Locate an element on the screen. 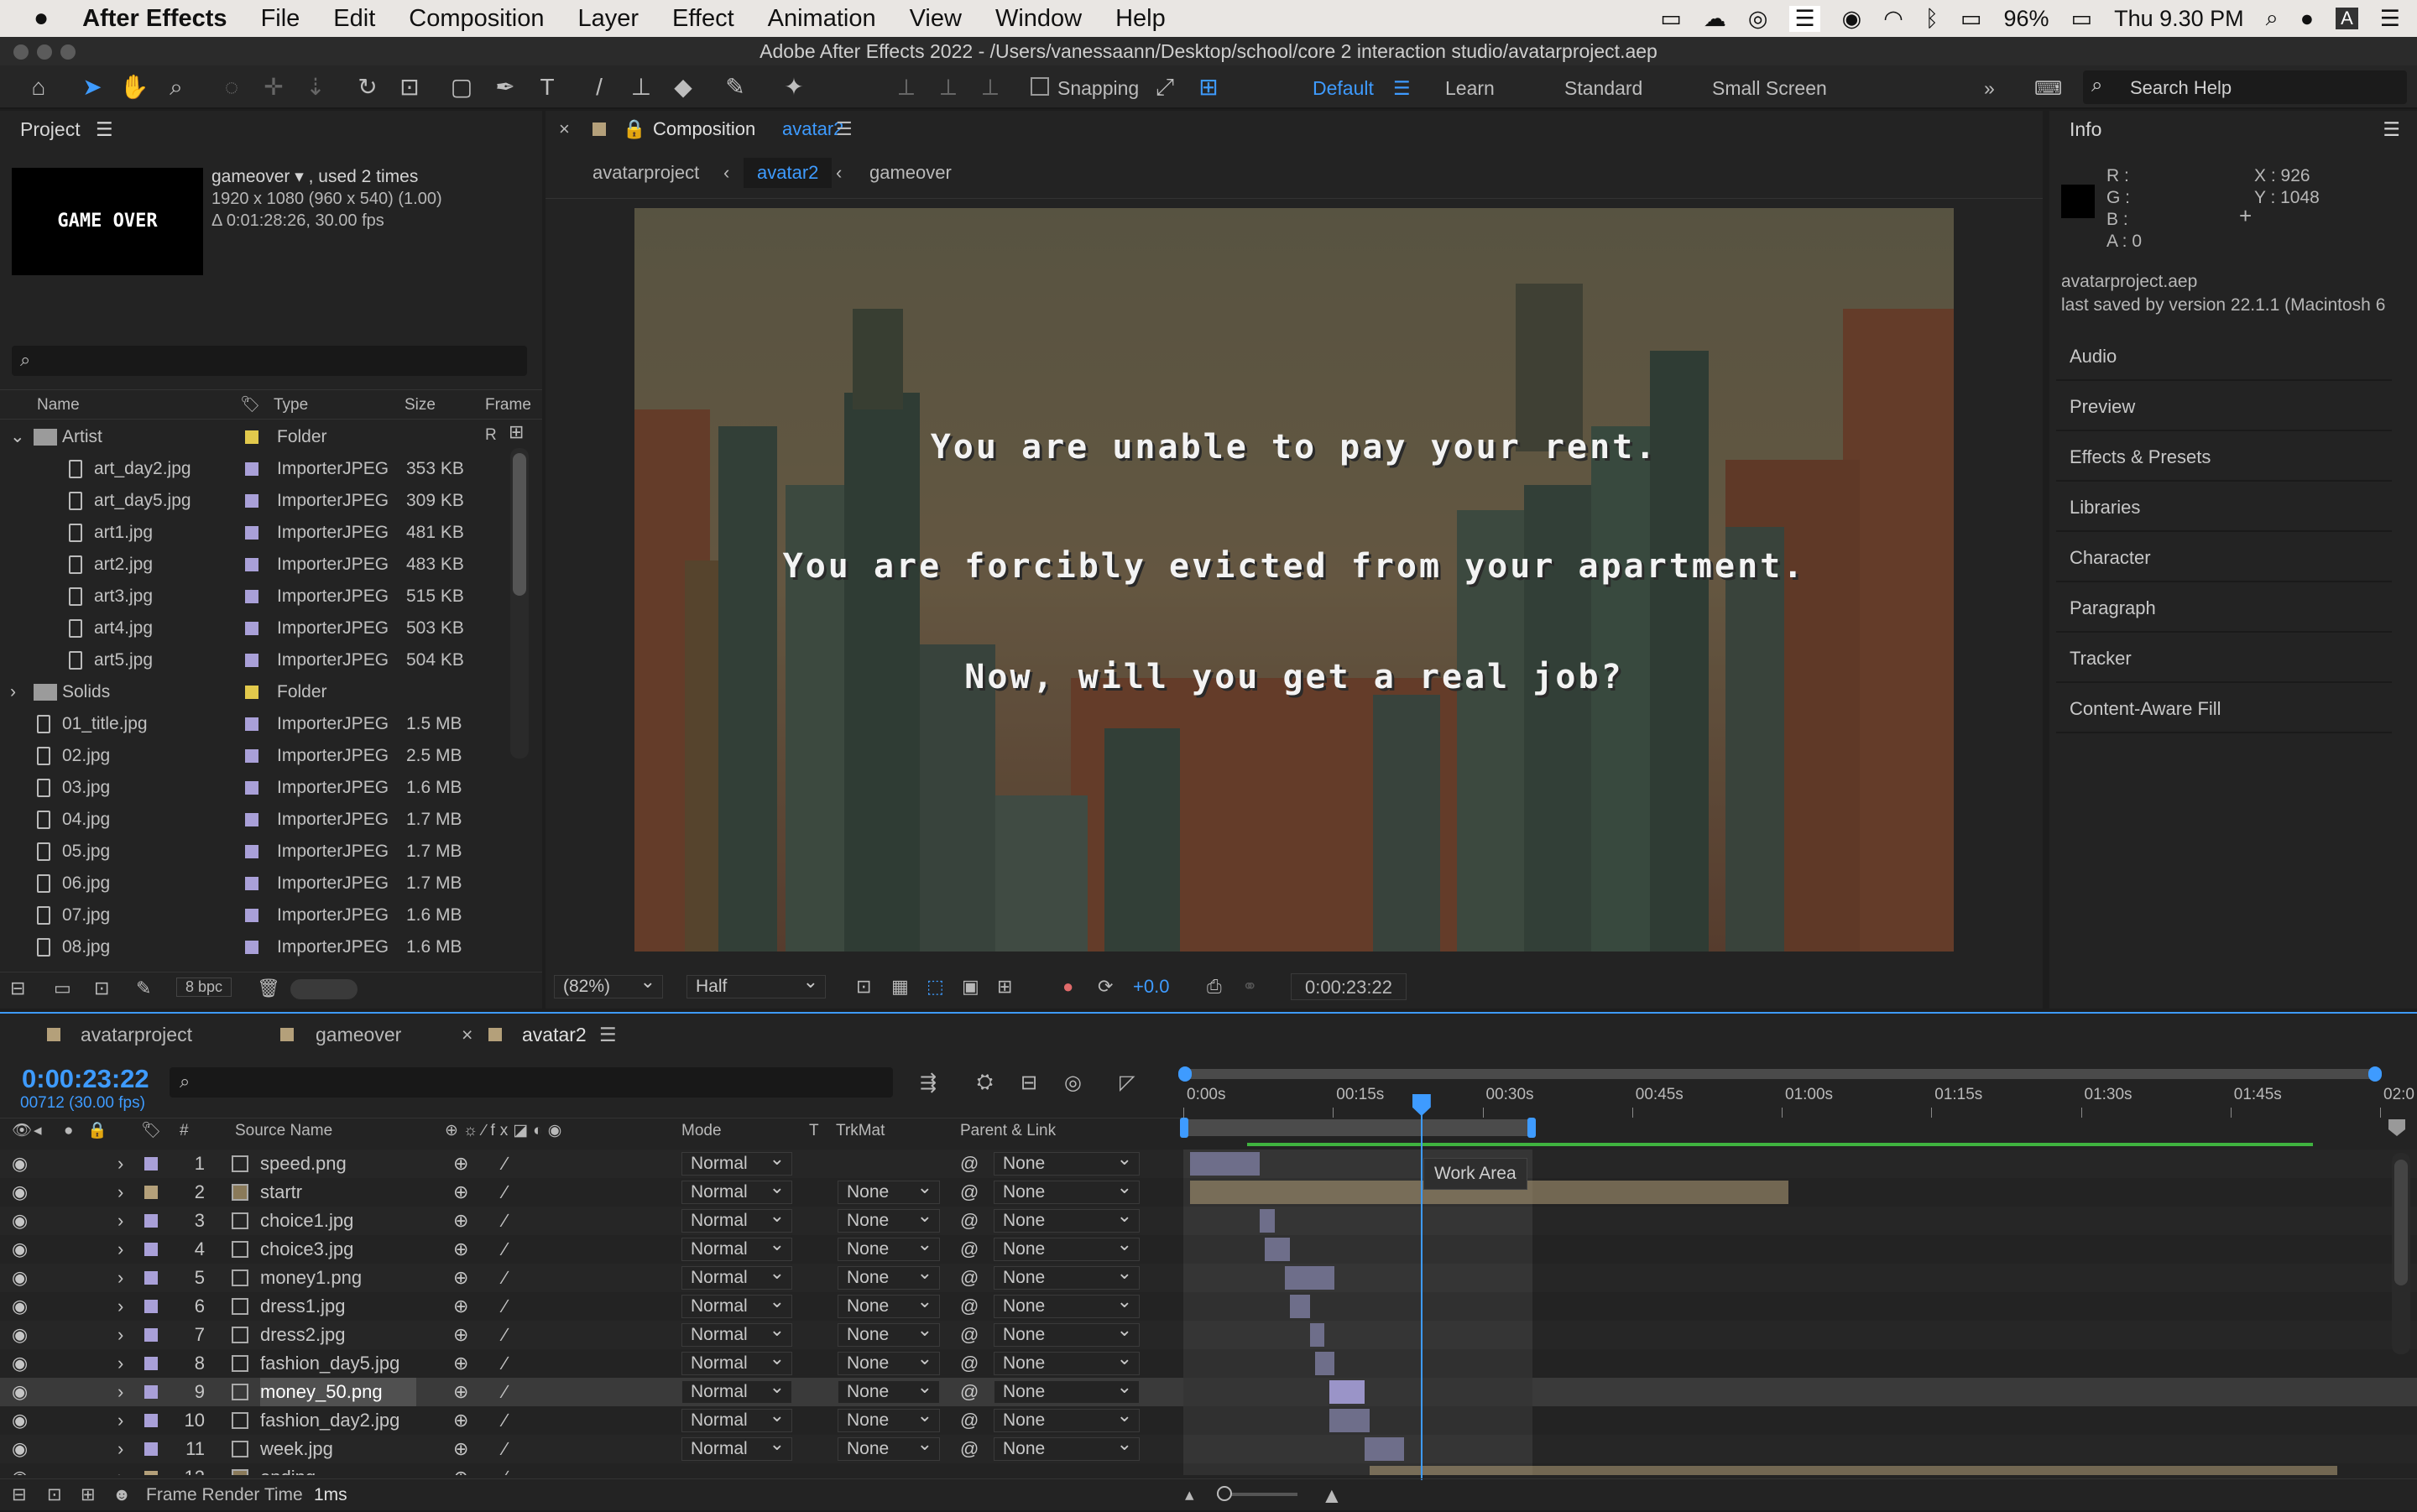  project-search-input: ⌕ is located at coordinates (269, 361).